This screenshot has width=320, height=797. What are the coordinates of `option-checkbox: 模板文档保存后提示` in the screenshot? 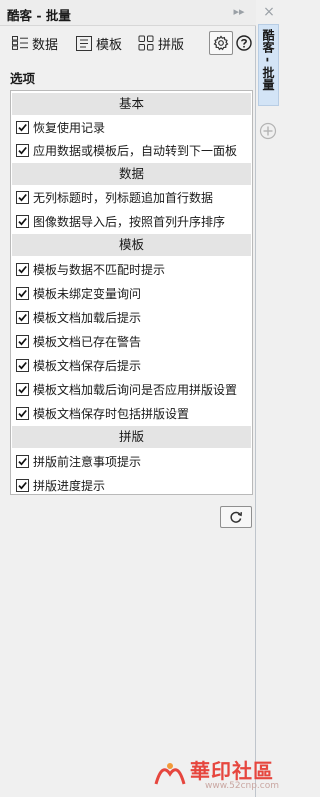 It's located at (78, 365).